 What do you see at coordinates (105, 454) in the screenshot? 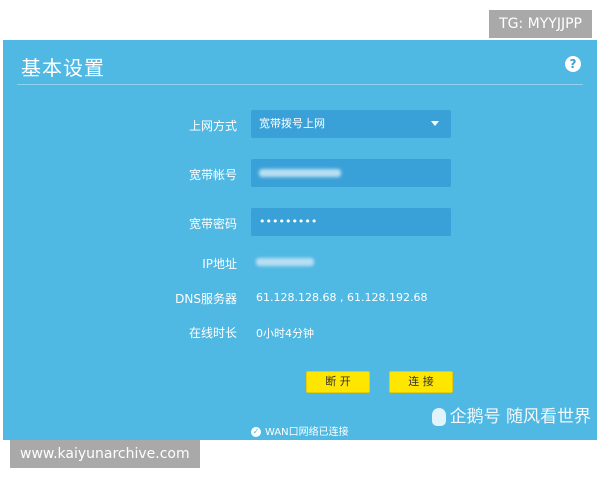
I see `site-badge: www.kaiyunarchive.com` at bounding box center [105, 454].